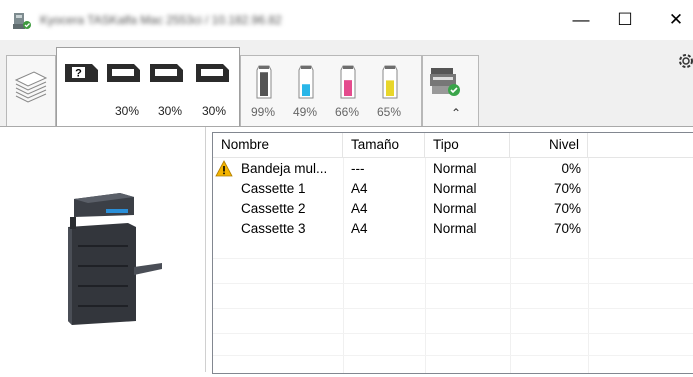 Image resolution: width=693 pixels, height=377 pixels. What do you see at coordinates (127, 111) in the screenshot?
I see `tray-1-level: 30%` at bounding box center [127, 111].